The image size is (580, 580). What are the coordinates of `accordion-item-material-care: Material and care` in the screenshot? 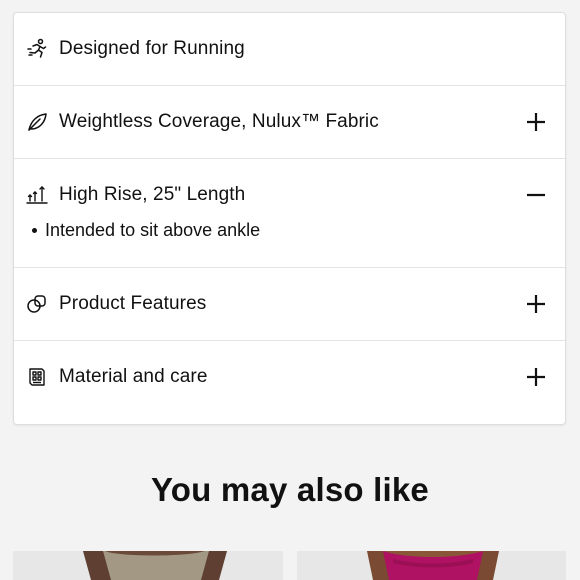 It's located at (289, 377).